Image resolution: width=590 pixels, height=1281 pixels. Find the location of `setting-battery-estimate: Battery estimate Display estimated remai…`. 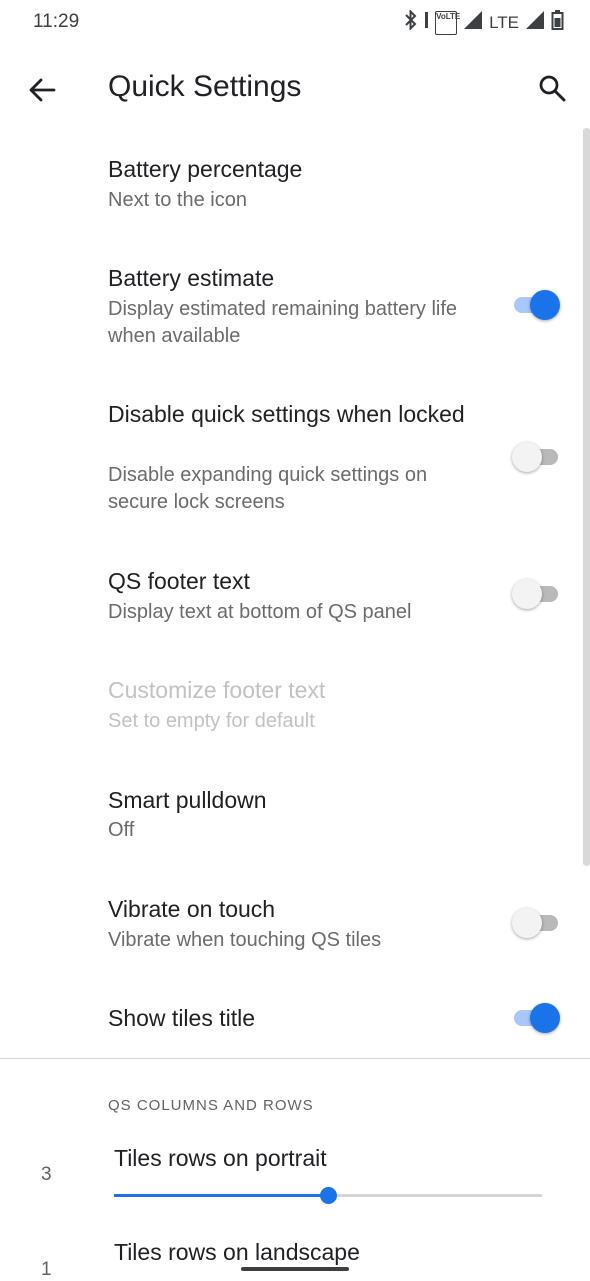

setting-battery-estimate: Battery estimate Display estimated remai… is located at coordinates (295, 305).